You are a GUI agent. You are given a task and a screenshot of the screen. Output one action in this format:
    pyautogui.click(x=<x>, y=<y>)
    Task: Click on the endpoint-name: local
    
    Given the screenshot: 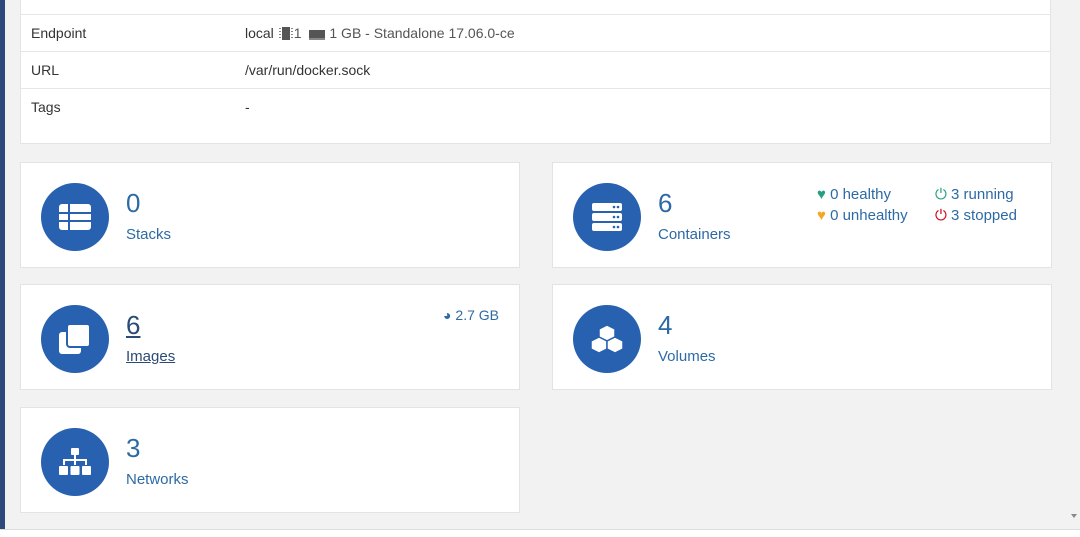 What is the action you would take?
    pyautogui.click(x=259, y=33)
    